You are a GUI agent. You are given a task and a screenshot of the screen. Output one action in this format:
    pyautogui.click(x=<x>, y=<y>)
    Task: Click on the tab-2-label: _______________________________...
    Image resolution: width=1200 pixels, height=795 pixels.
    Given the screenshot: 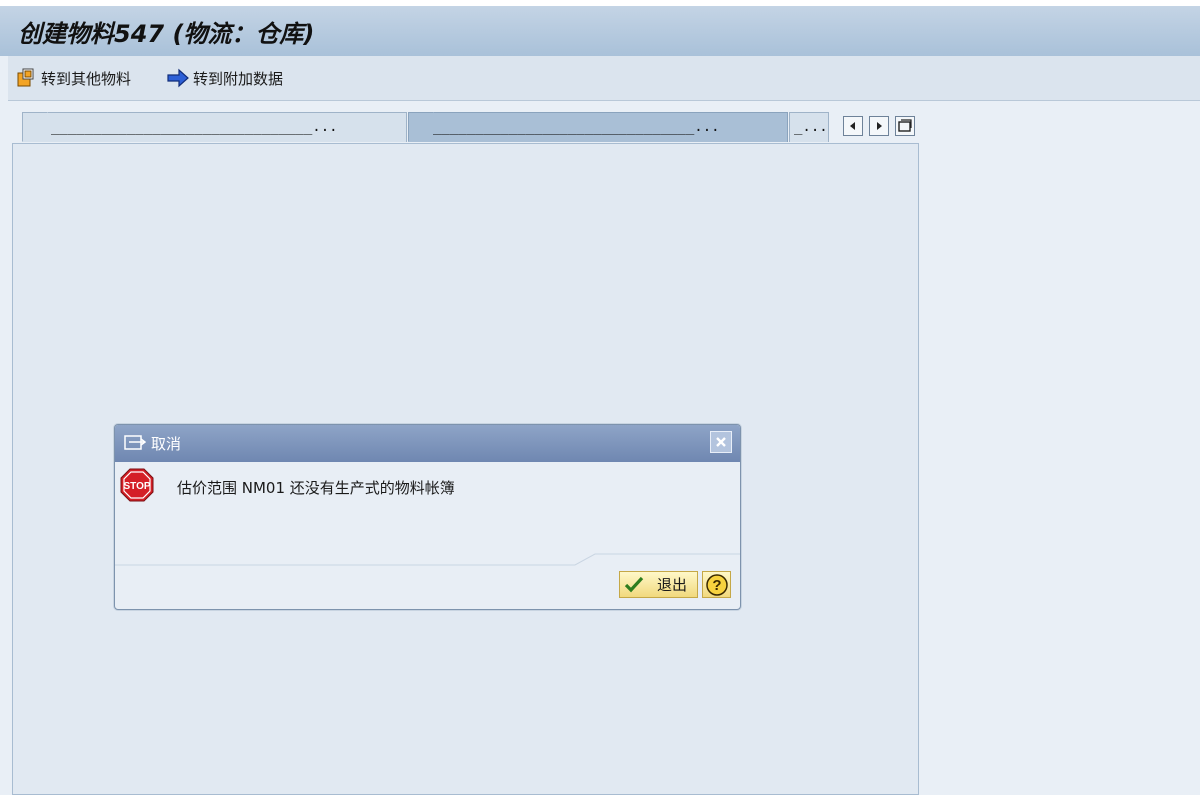 What is the action you would take?
    pyautogui.click(x=576, y=127)
    